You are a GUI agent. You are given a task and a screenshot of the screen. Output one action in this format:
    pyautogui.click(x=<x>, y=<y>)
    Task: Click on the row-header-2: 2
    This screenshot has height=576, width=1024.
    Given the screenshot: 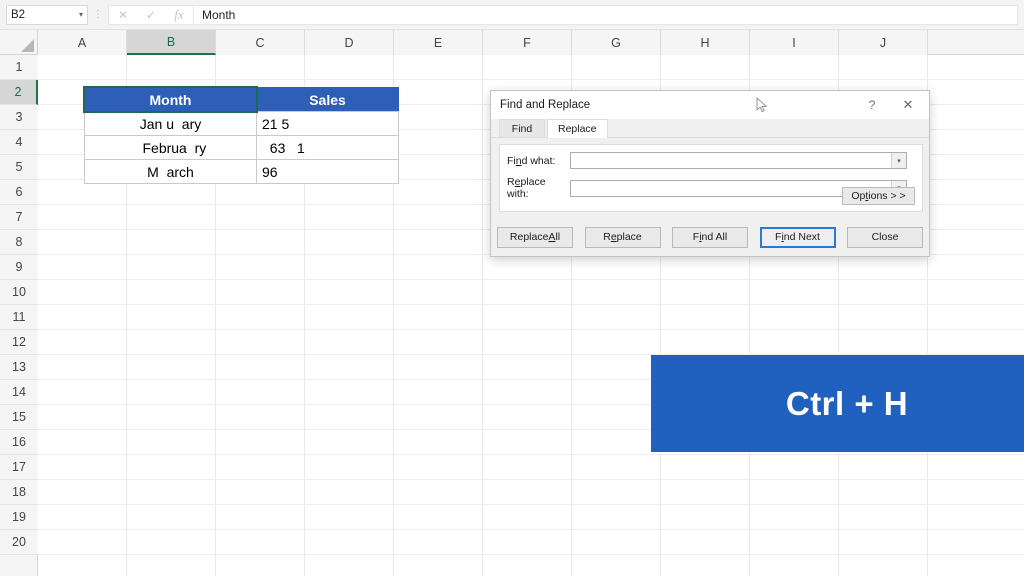 What is the action you would take?
    pyautogui.click(x=19, y=92)
    